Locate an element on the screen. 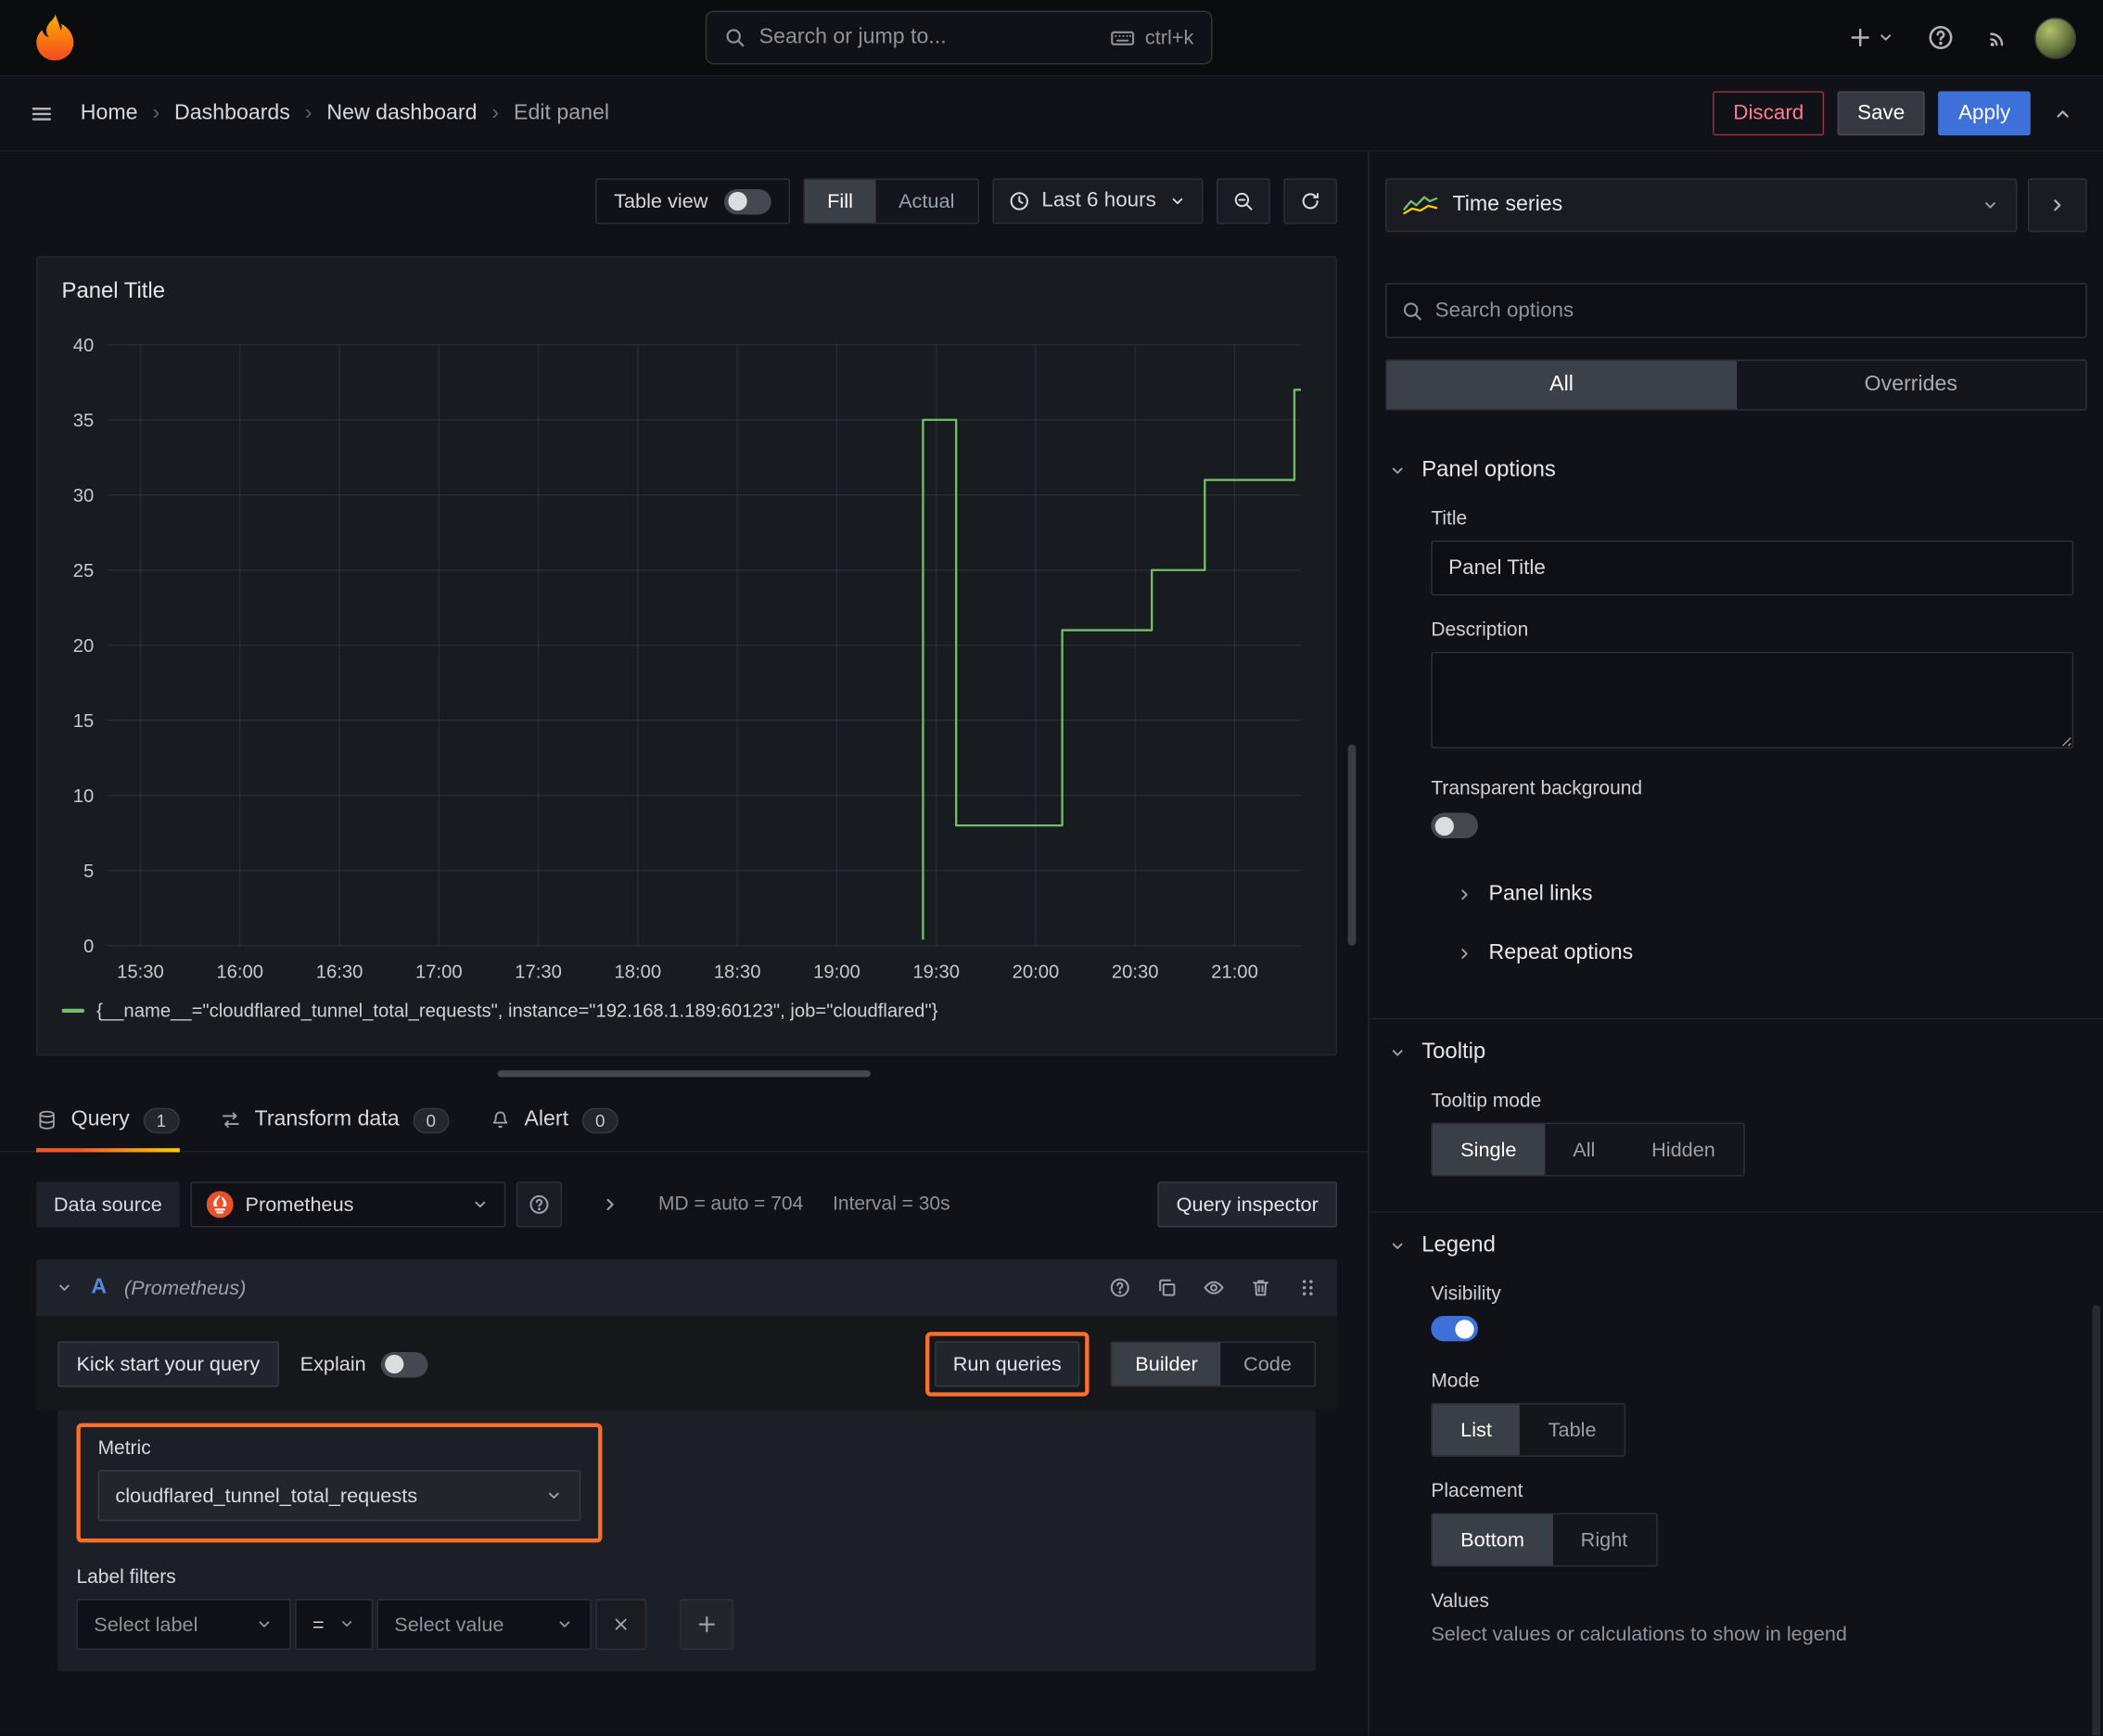 The height and width of the screenshot is (1736, 2103). zoom-out-button is located at coordinates (1243, 201).